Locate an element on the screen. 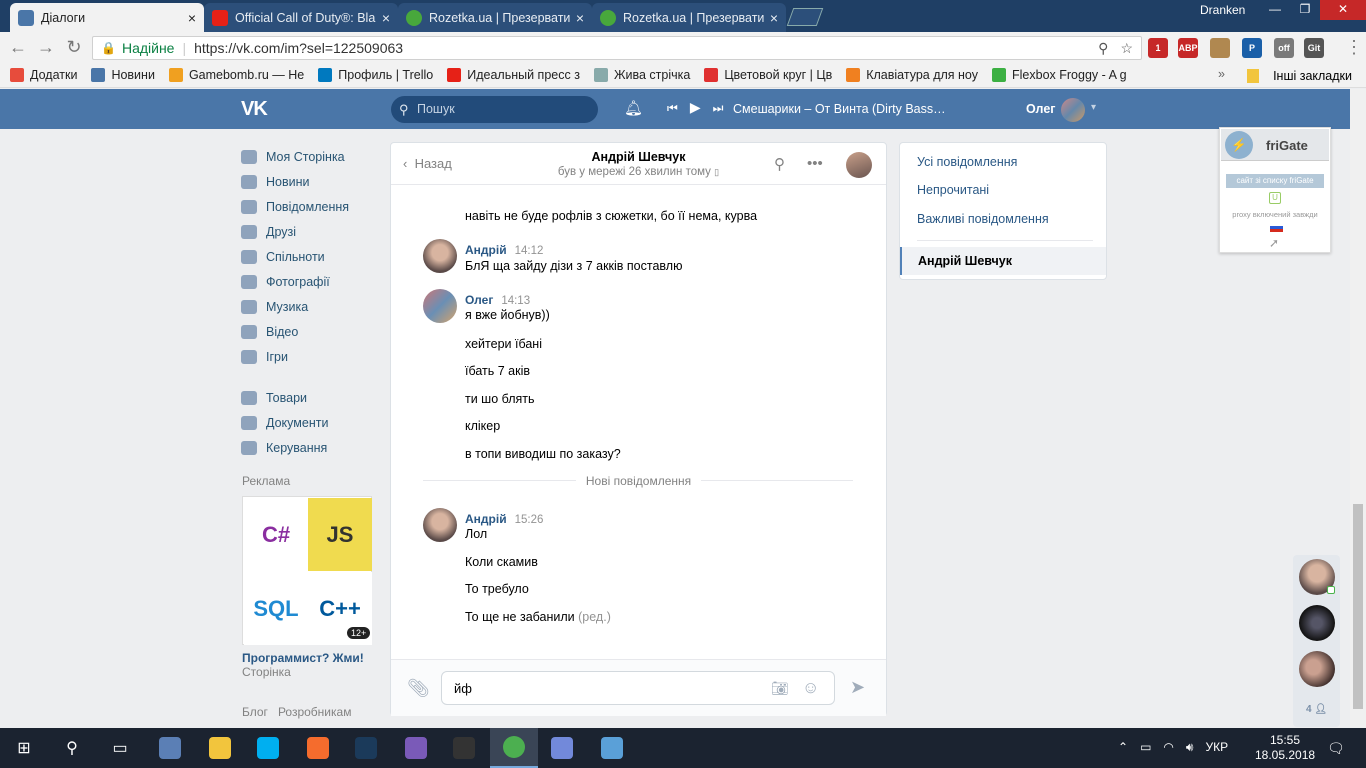 The image size is (1366, 768). menu-item: Ігри is located at coordinates (311, 356).